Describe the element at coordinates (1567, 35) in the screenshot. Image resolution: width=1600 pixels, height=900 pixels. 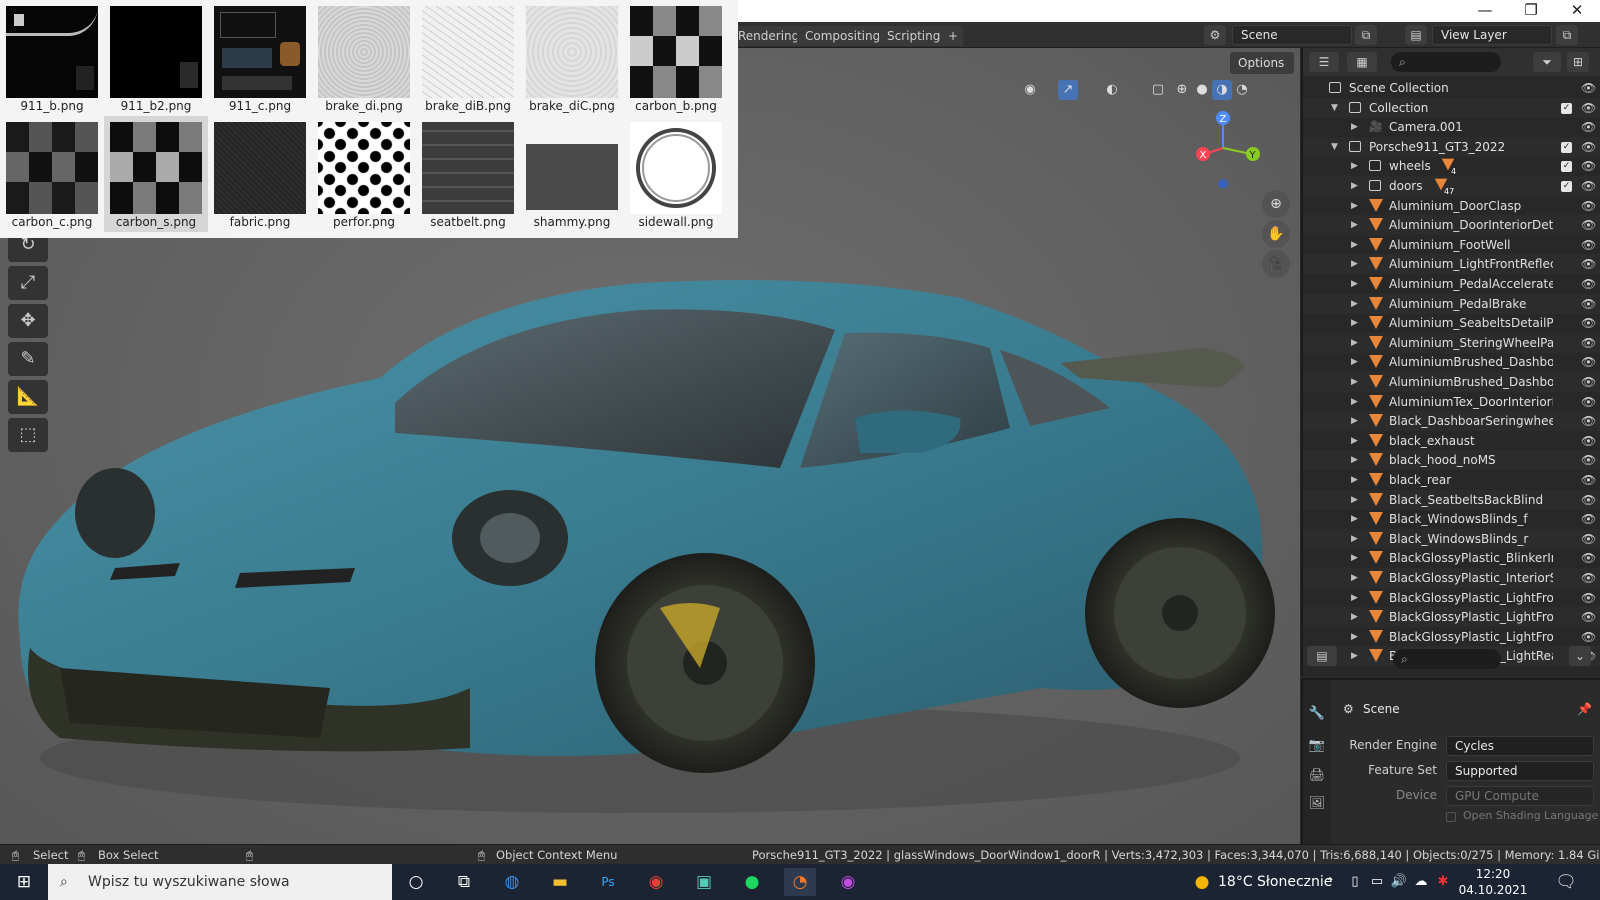
I see `new-view-layer-icon: ⧉` at that location.